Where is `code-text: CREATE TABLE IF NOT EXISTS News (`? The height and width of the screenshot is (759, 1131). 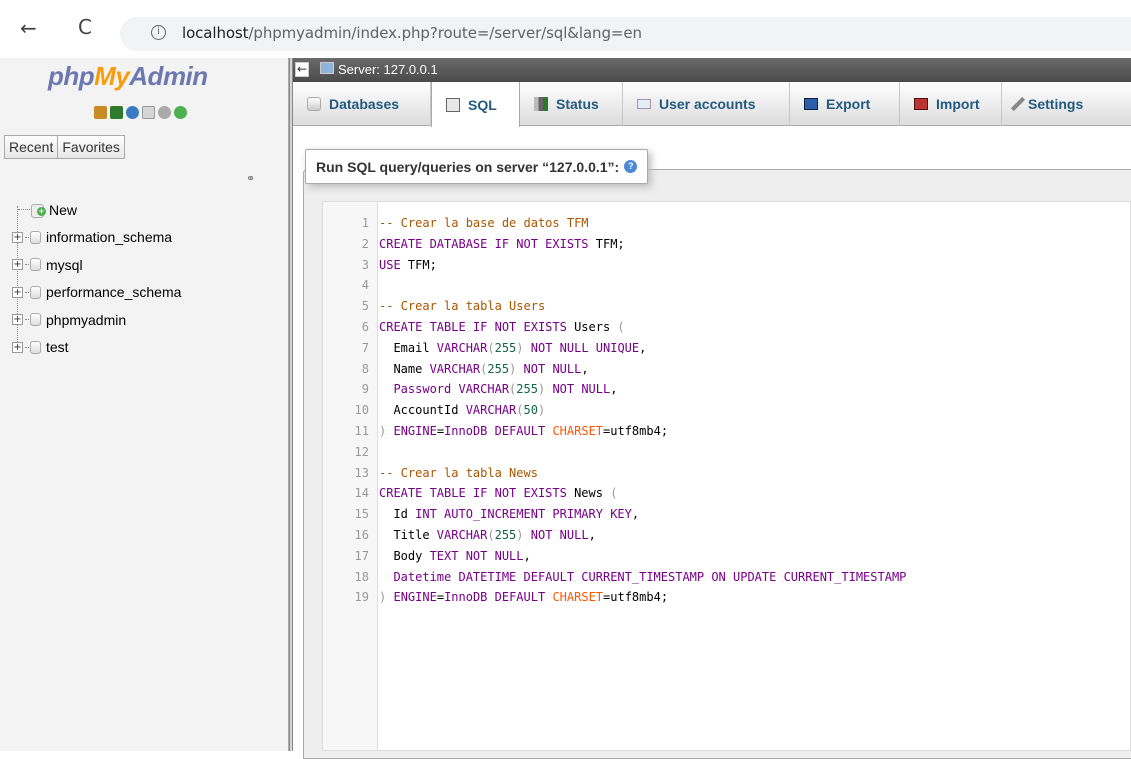 code-text: CREATE TABLE IF NOT EXISTS News ( is located at coordinates (498, 493).